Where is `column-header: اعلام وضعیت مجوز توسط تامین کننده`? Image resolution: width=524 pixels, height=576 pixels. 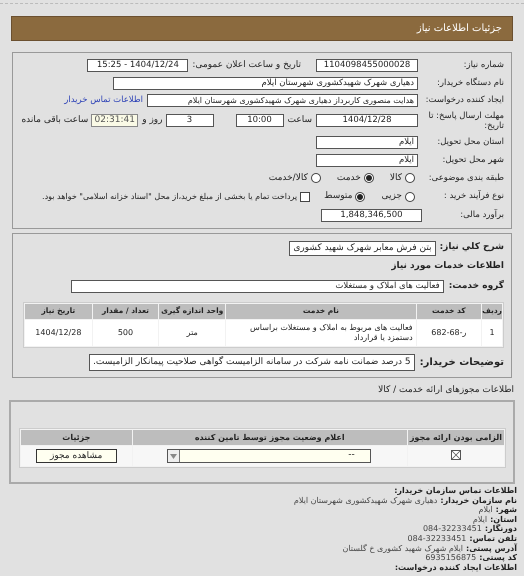 column-header: اعلام وضعیت مجوز توسط تامین کننده is located at coordinates (269, 437).